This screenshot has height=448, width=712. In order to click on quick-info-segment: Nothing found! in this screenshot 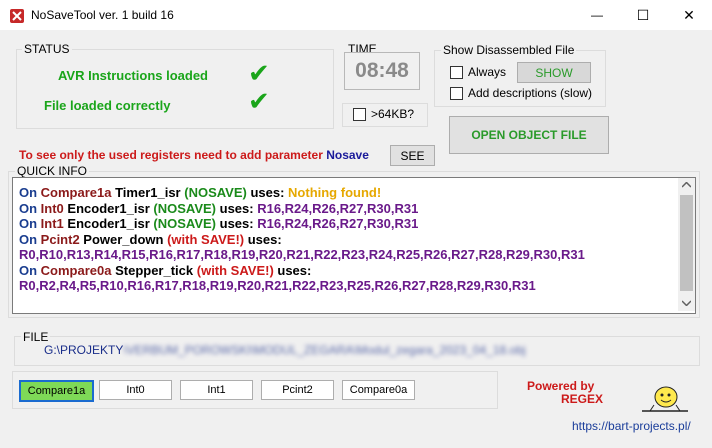, I will do `click(335, 192)`.